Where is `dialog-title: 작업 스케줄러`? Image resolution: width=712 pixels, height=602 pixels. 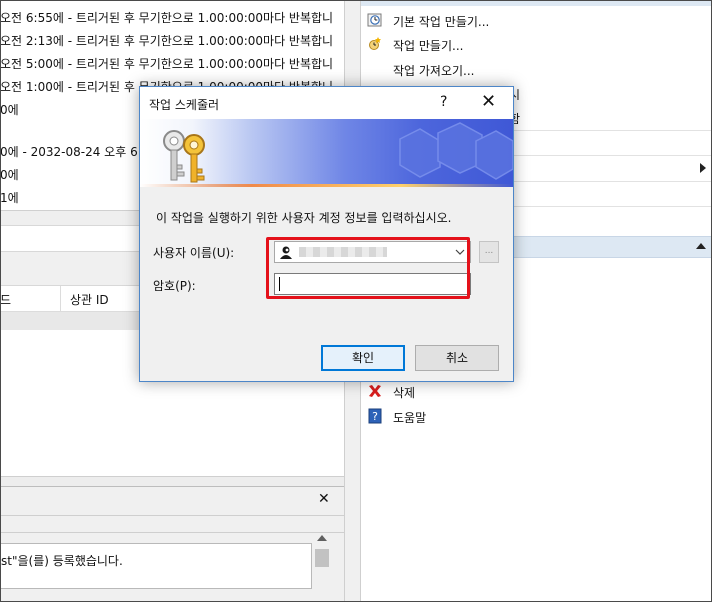 dialog-title: 작업 스케줄러 is located at coordinates (184, 105).